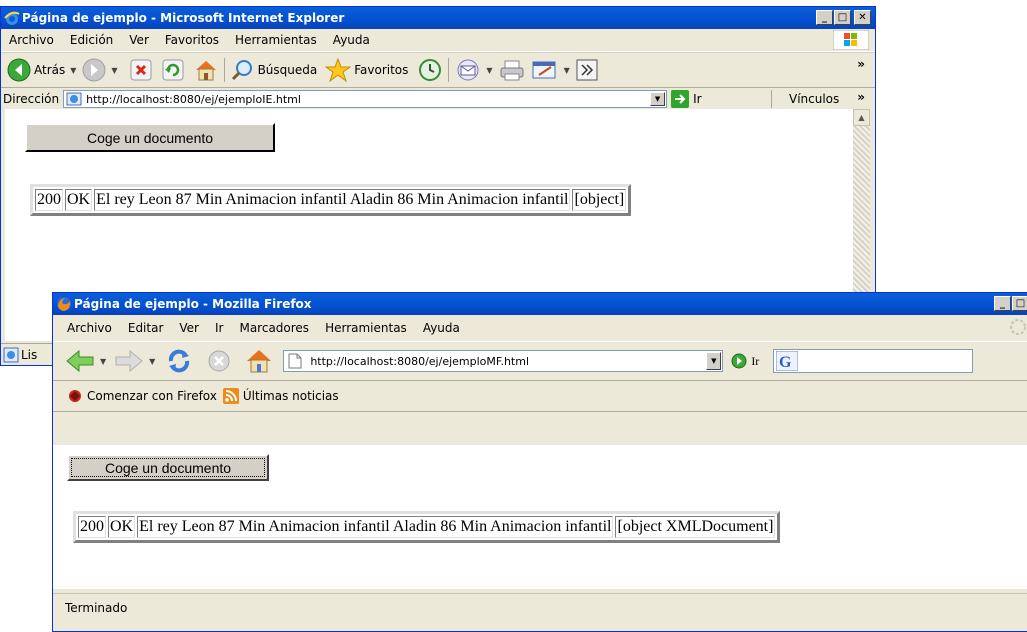 Image resolution: width=1027 pixels, height=632 pixels. What do you see at coordinates (79, 200) in the screenshot?
I see `status-text-cell: OK` at bounding box center [79, 200].